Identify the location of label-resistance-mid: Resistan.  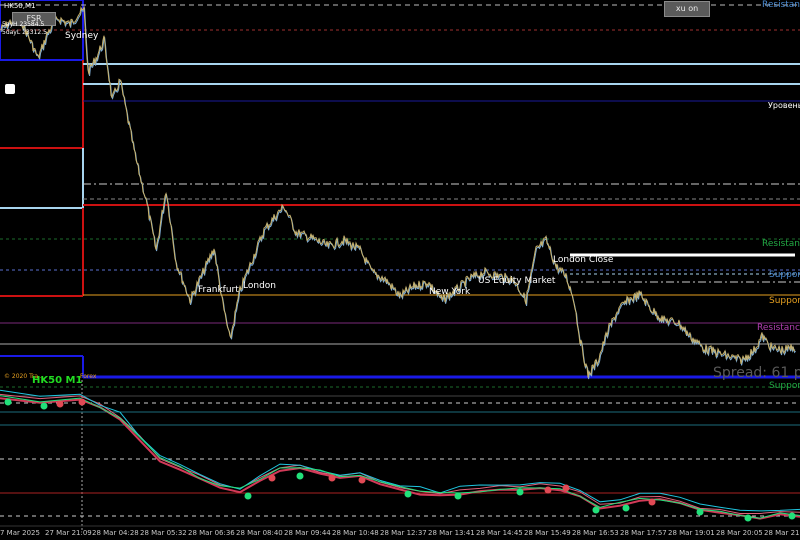
(781, 244).